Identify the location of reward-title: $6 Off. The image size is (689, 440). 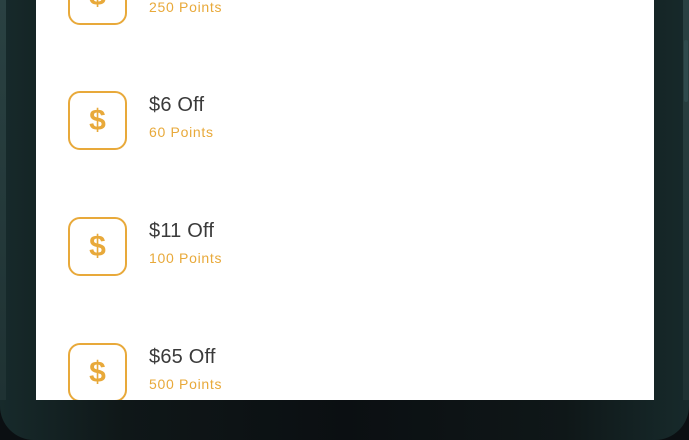
(177, 105).